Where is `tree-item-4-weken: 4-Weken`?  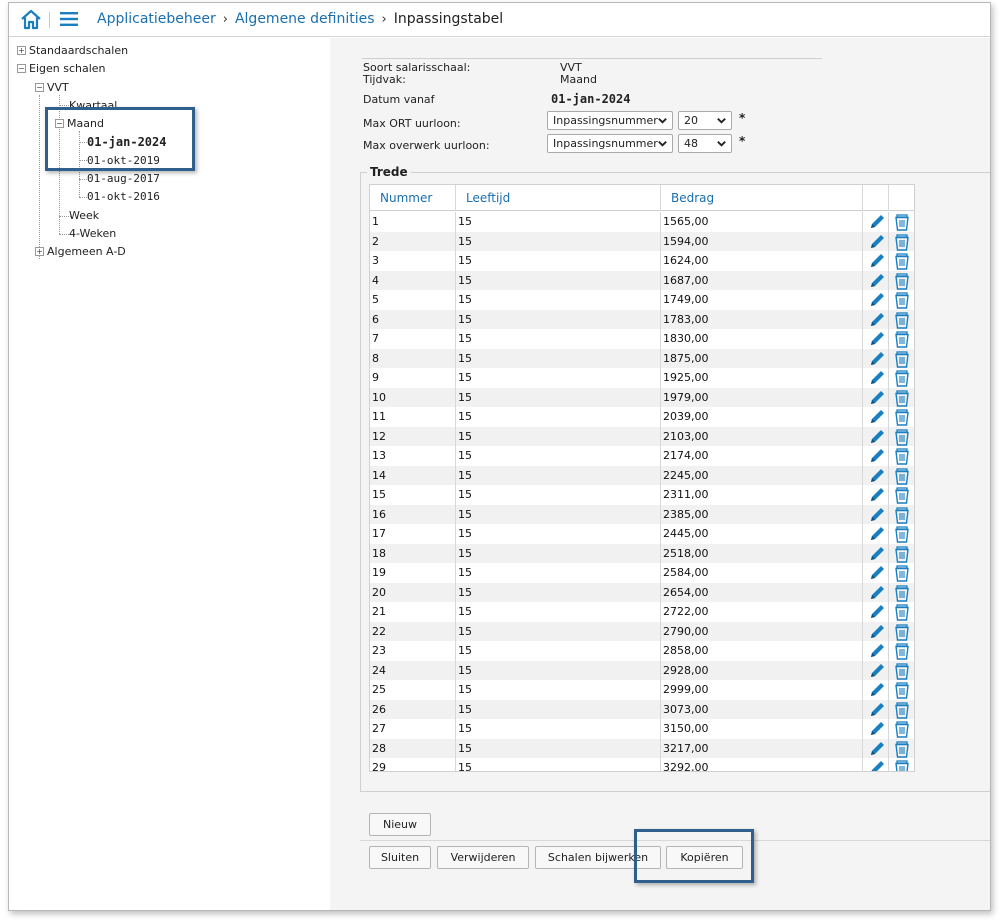
tree-item-4-weken: 4-Weken is located at coordinates (92, 233).